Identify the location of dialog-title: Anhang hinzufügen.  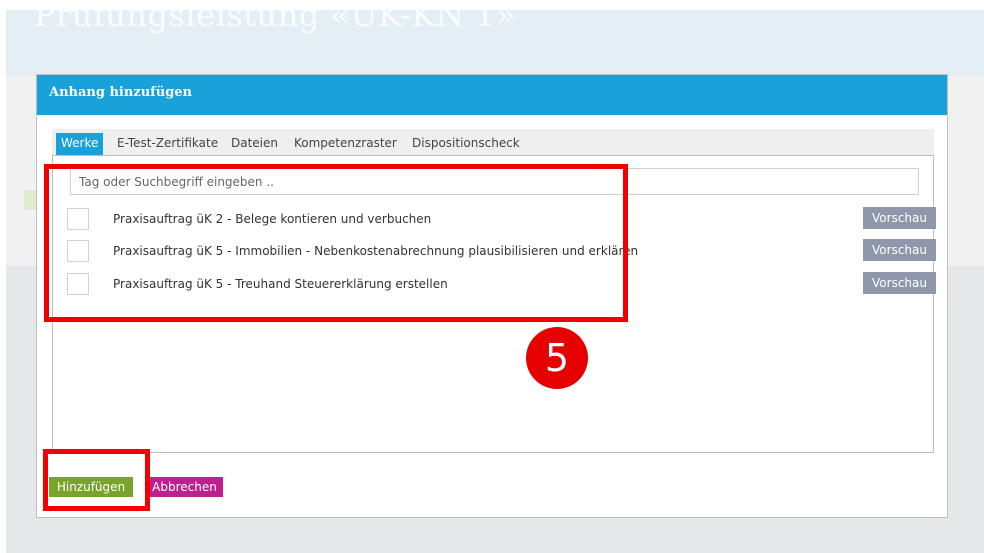
(121, 92).